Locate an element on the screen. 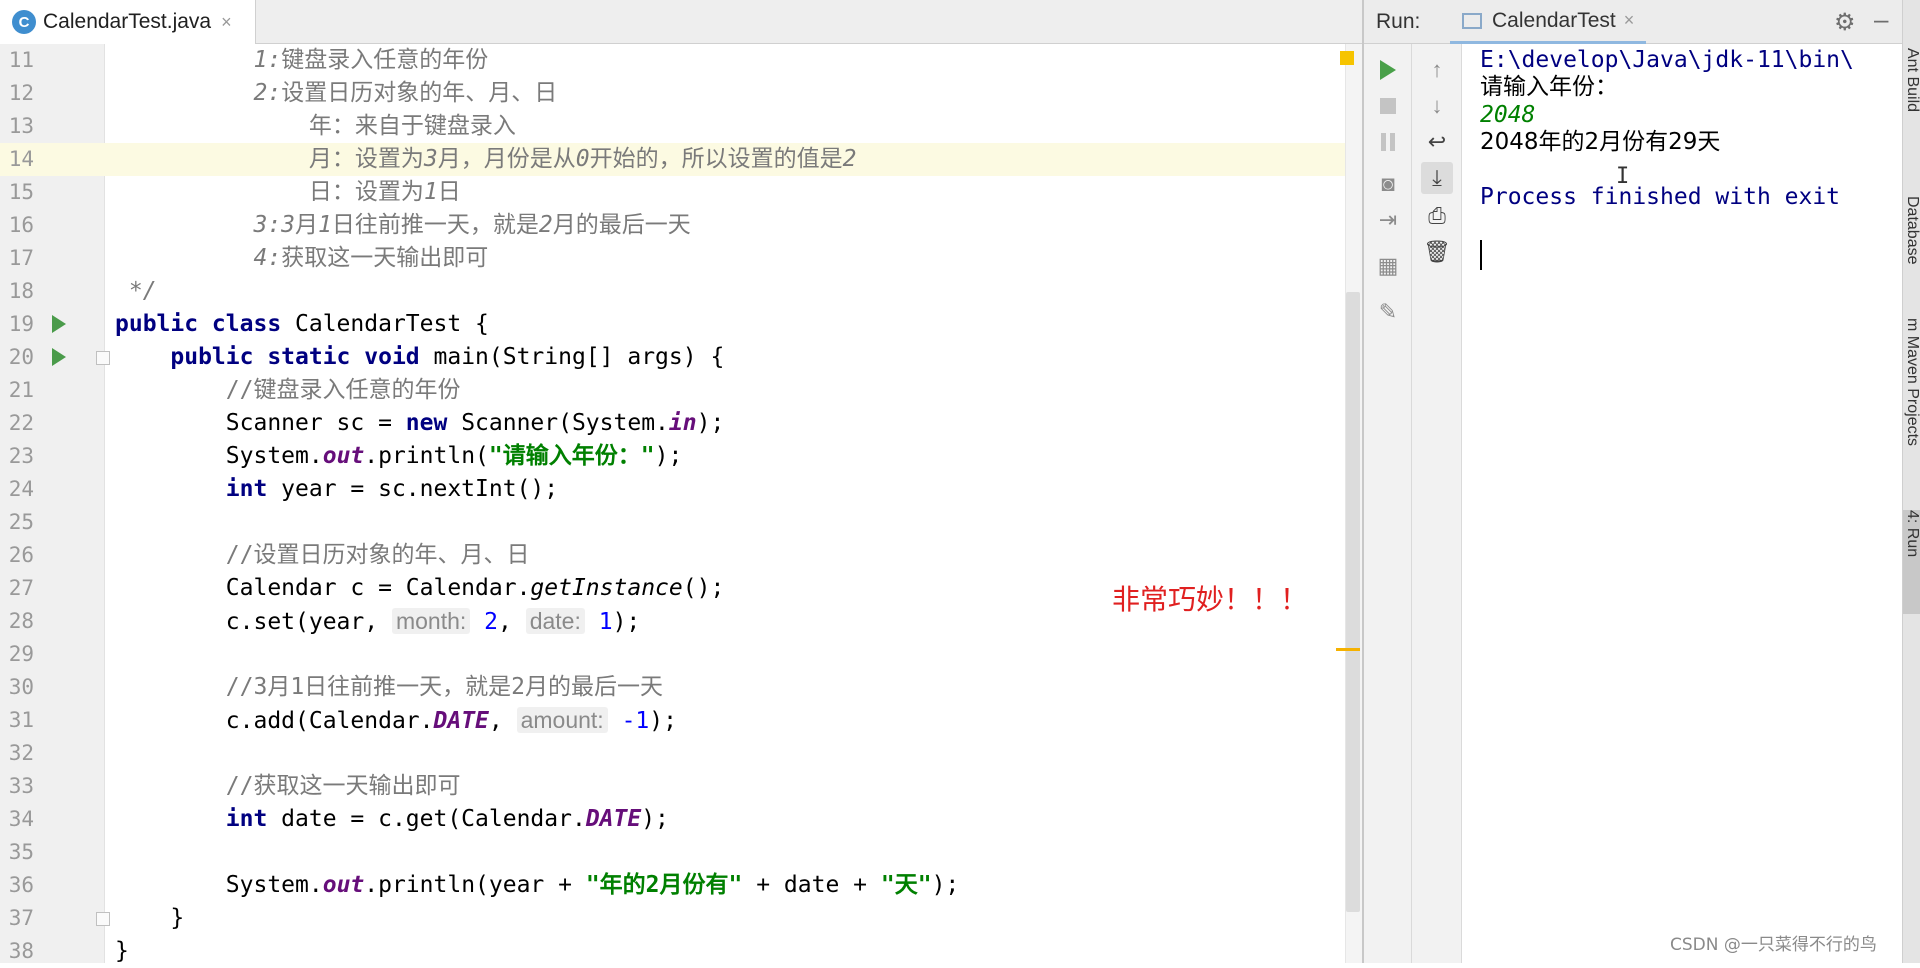 This screenshot has width=1920, height=968. editor-tab-label: CalendarTest.java is located at coordinates (127, 21).